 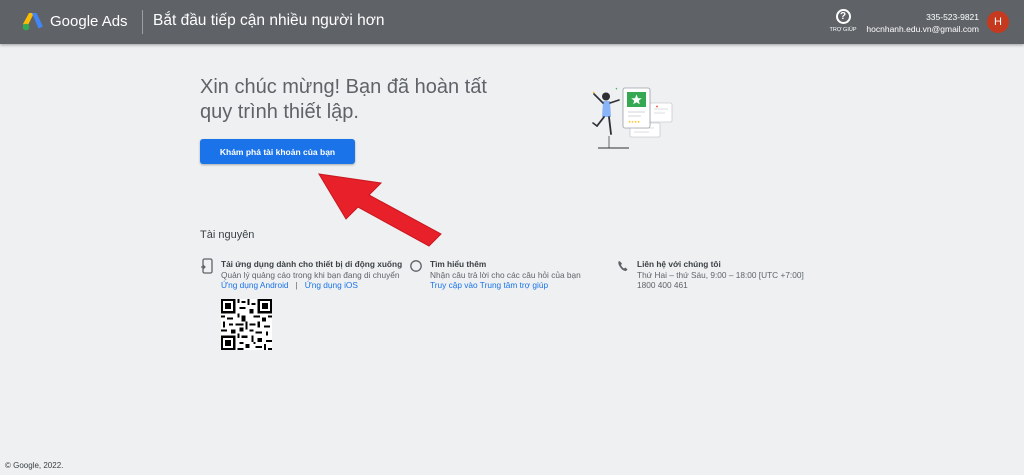 I want to click on explore-account-button: Khám phá tài khoản của bạn, so click(x=277, y=151).